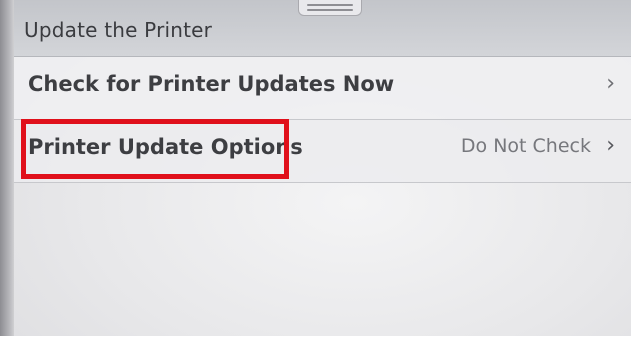 Image resolution: width=631 pixels, height=338 pixels. I want to click on page-title: Update the Printer, so click(118, 30).